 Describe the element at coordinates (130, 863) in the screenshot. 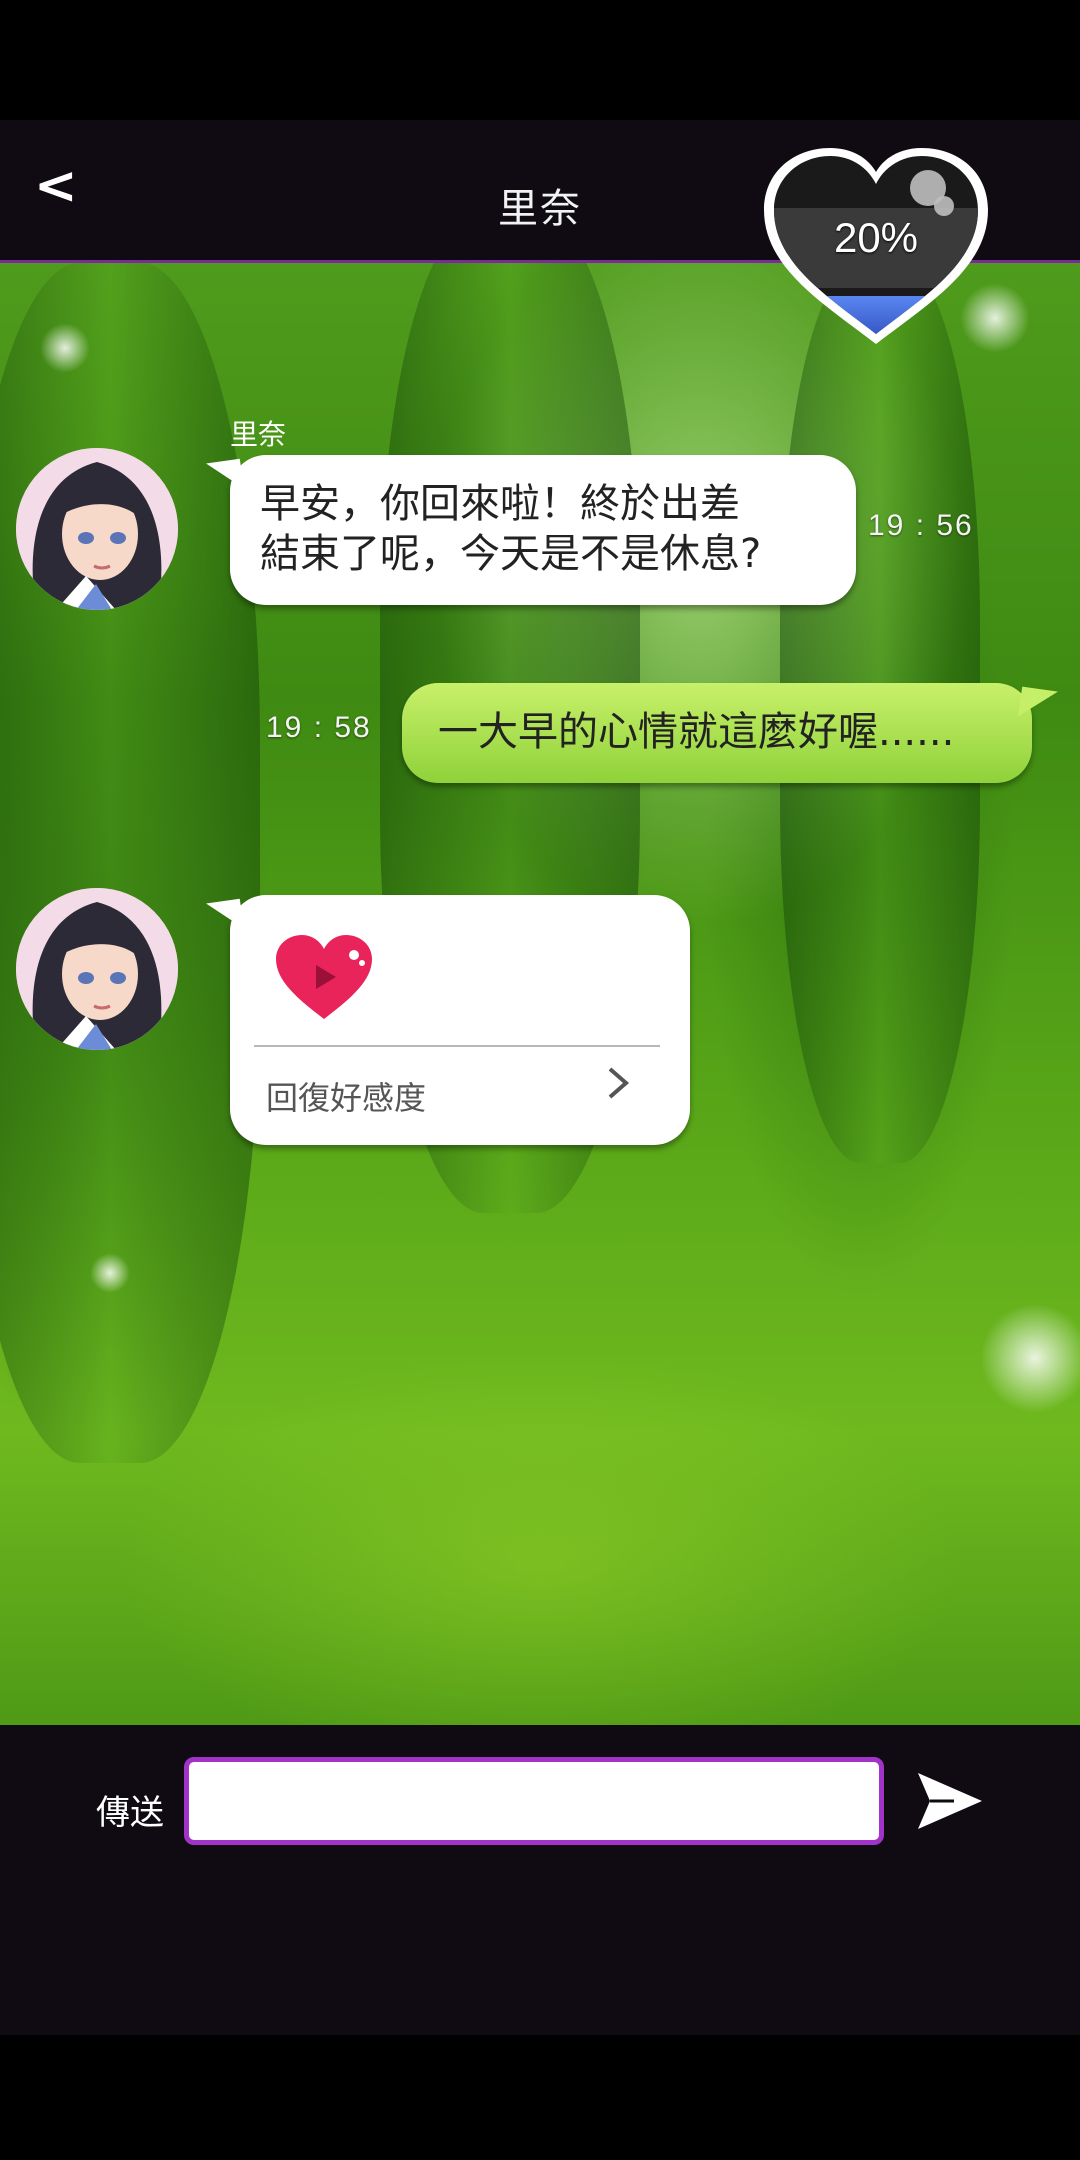

I see `background-tree` at that location.